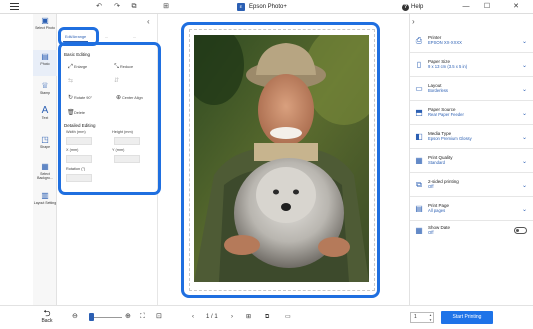  What do you see at coordinates (445, 42) in the screenshot?
I see `setting-value: EPSON XX-XXXX` at bounding box center [445, 42].